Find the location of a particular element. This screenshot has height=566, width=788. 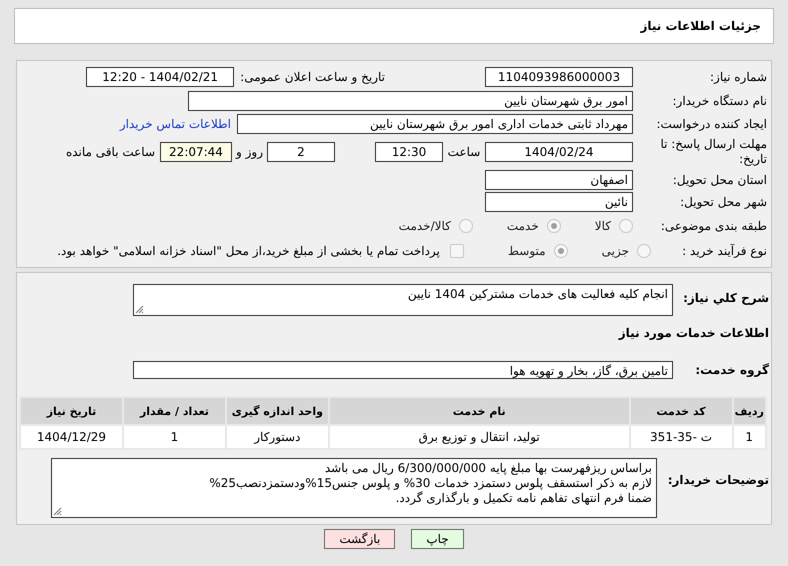

category-radio: کالا/خدمت is located at coordinates (435, 225).